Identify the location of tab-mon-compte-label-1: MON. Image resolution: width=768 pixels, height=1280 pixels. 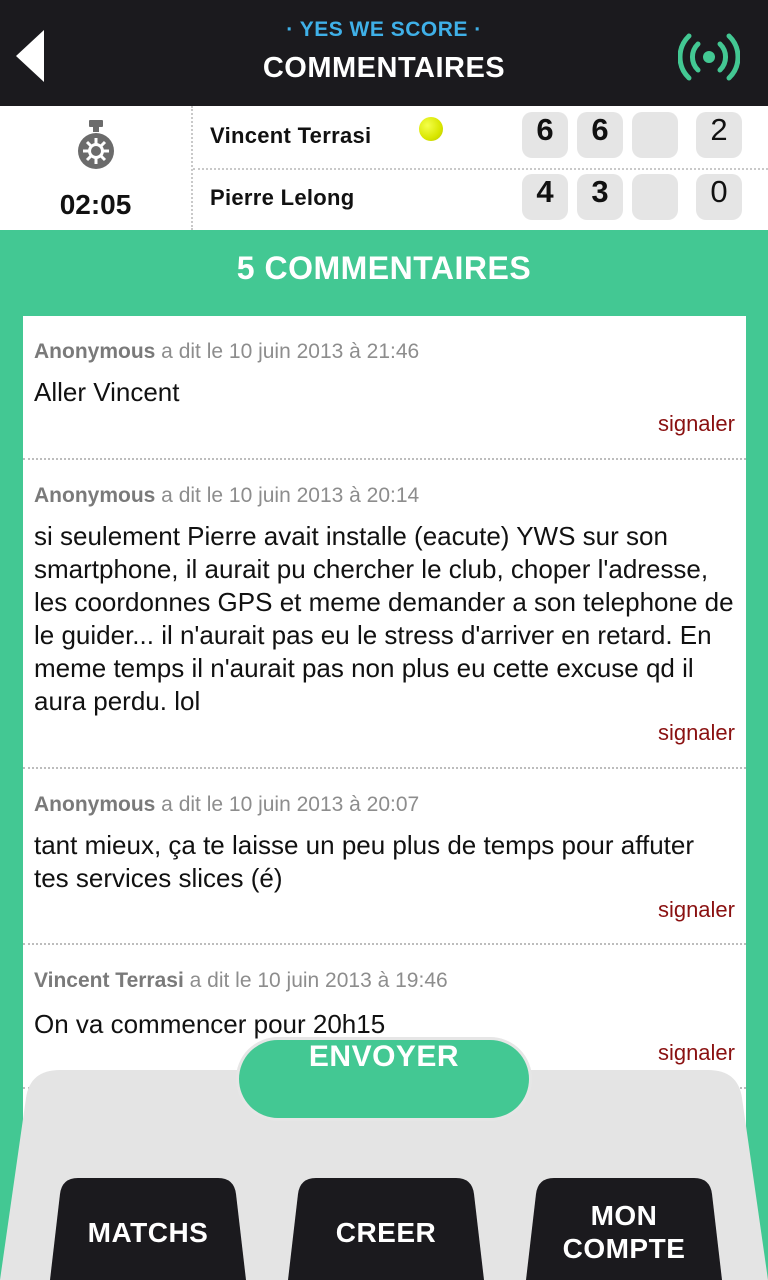
(624, 1215).